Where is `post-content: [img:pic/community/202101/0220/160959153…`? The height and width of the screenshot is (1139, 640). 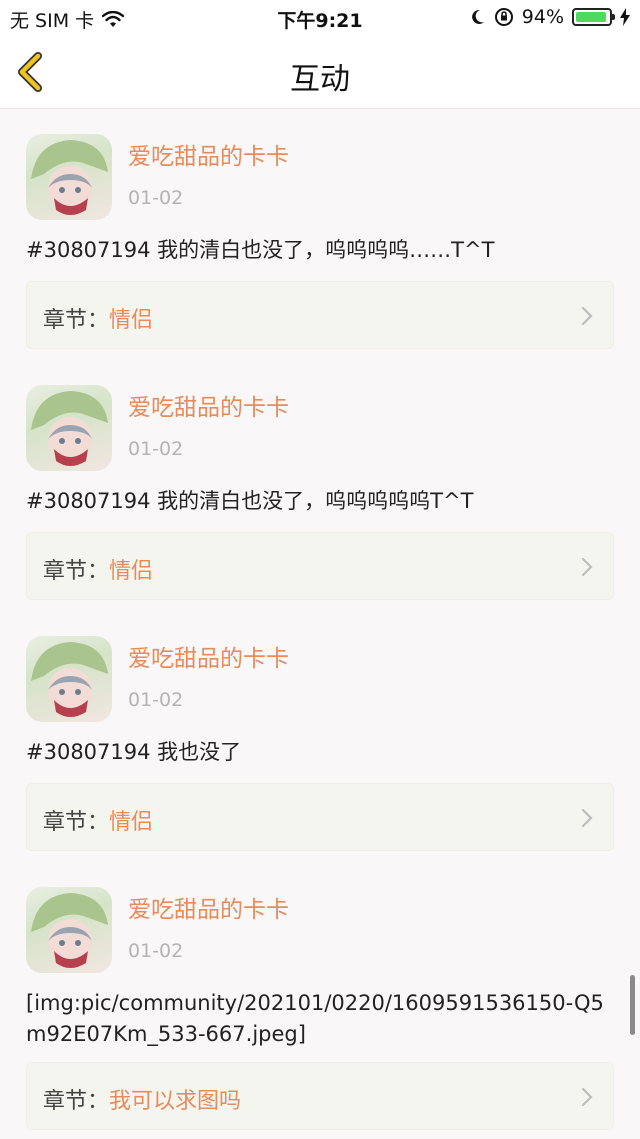 post-content: [img:pic/community/202101/0220/160959153… is located at coordinates (315, 1018).